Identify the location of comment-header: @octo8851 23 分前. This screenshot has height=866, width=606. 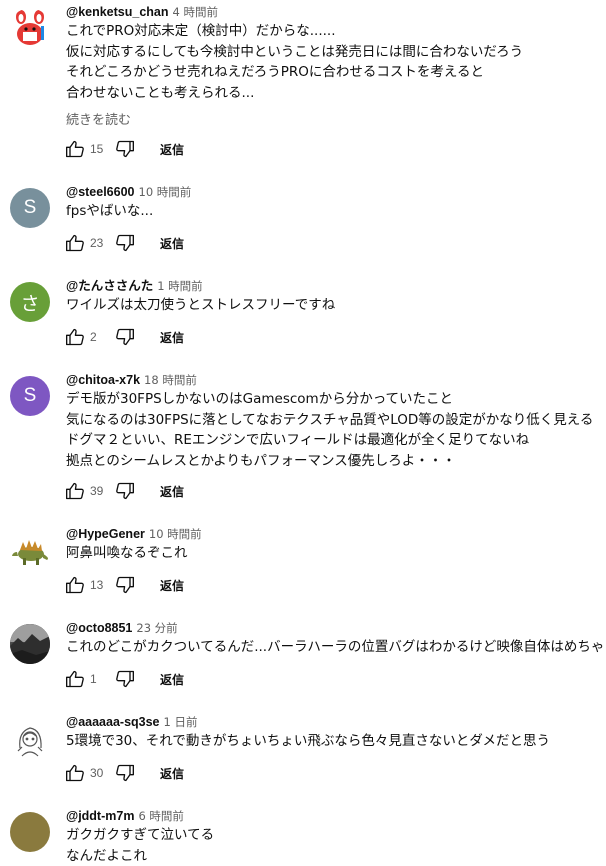
(122, 628).